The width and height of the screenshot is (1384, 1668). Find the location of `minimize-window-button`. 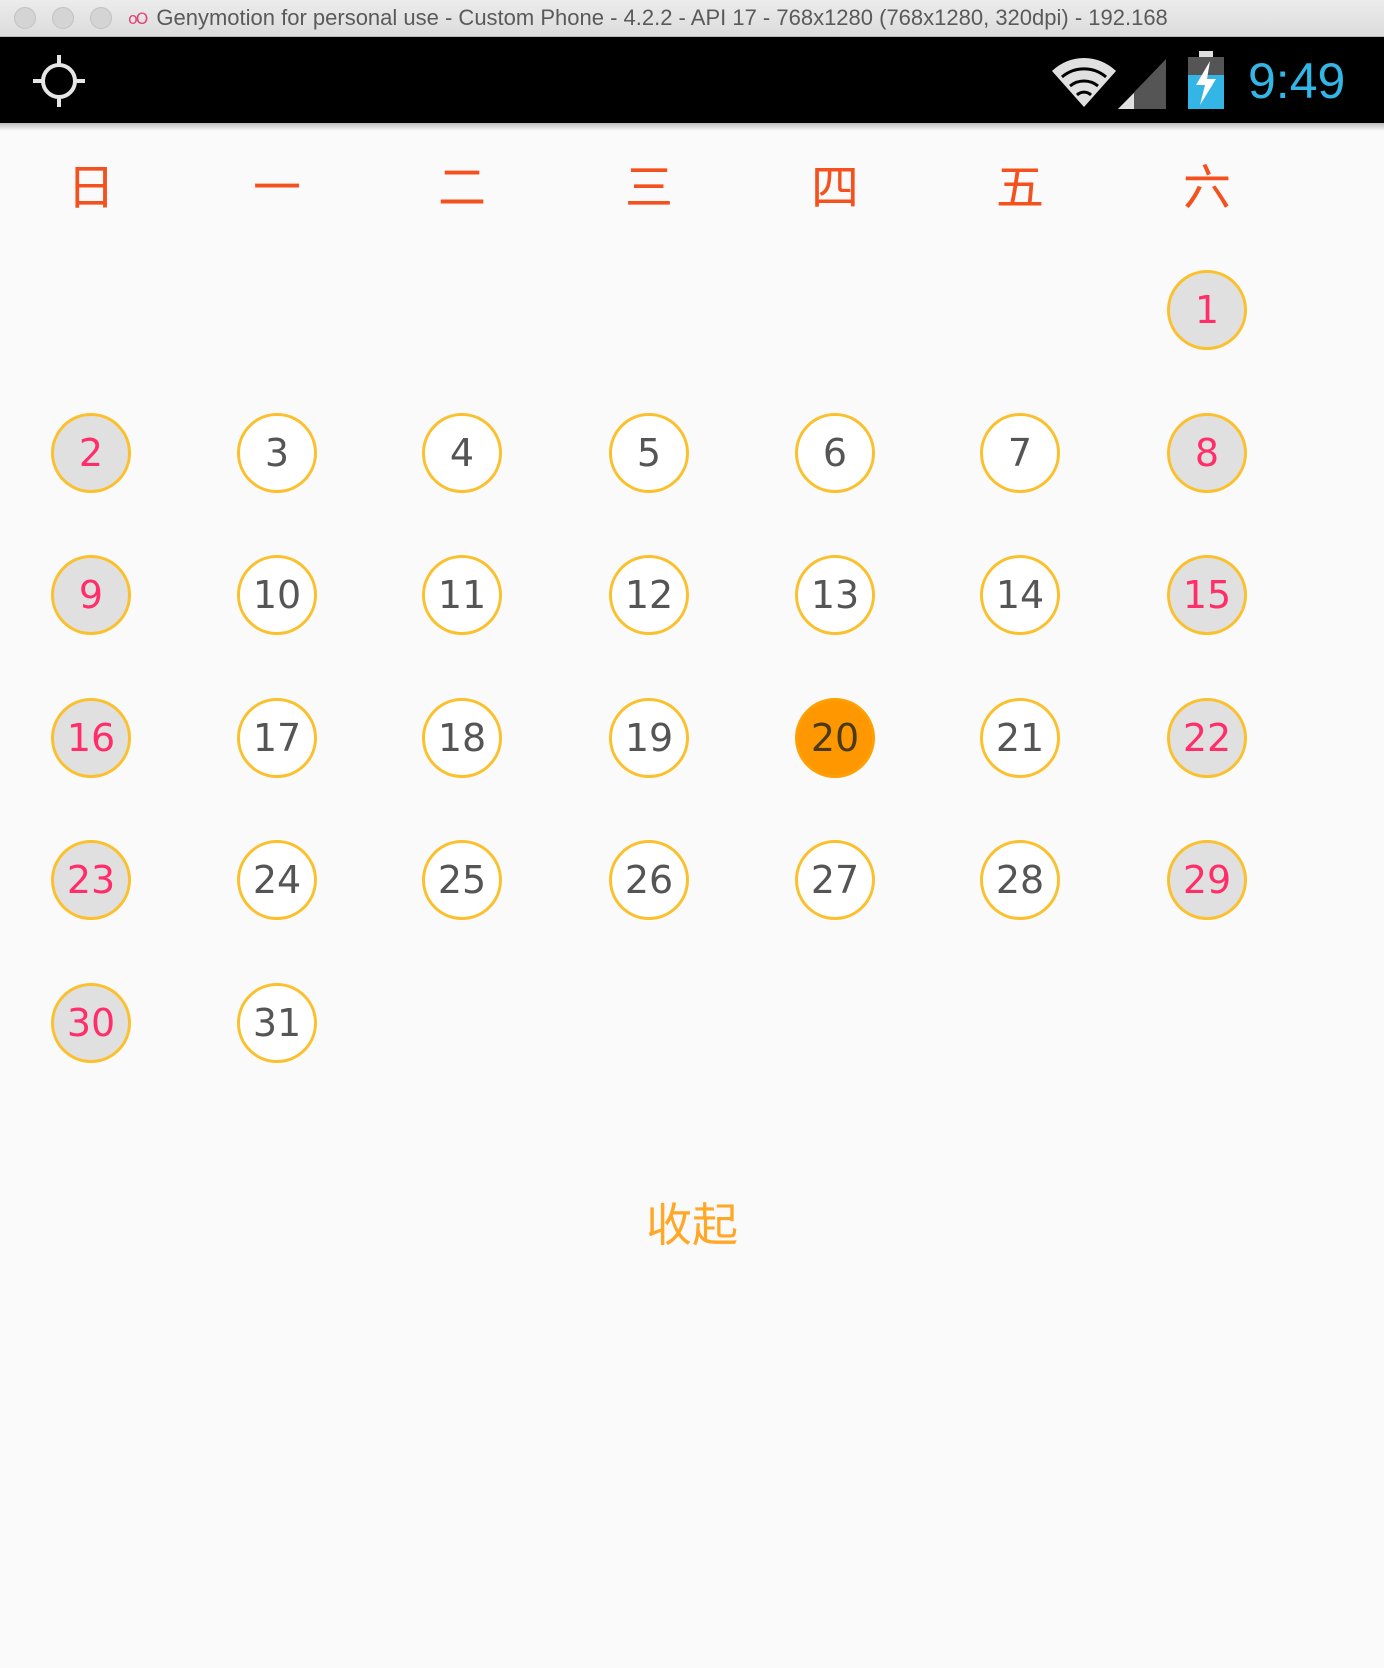

minimize-window-button is located at coordinates (63, 18).